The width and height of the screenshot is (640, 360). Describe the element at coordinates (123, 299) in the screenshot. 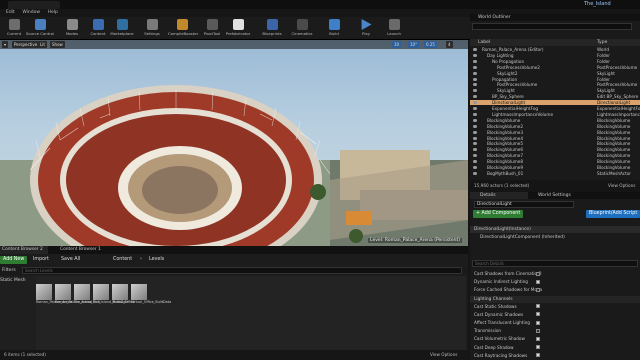

I see `asset-tile: Virtual_Office` at that location.